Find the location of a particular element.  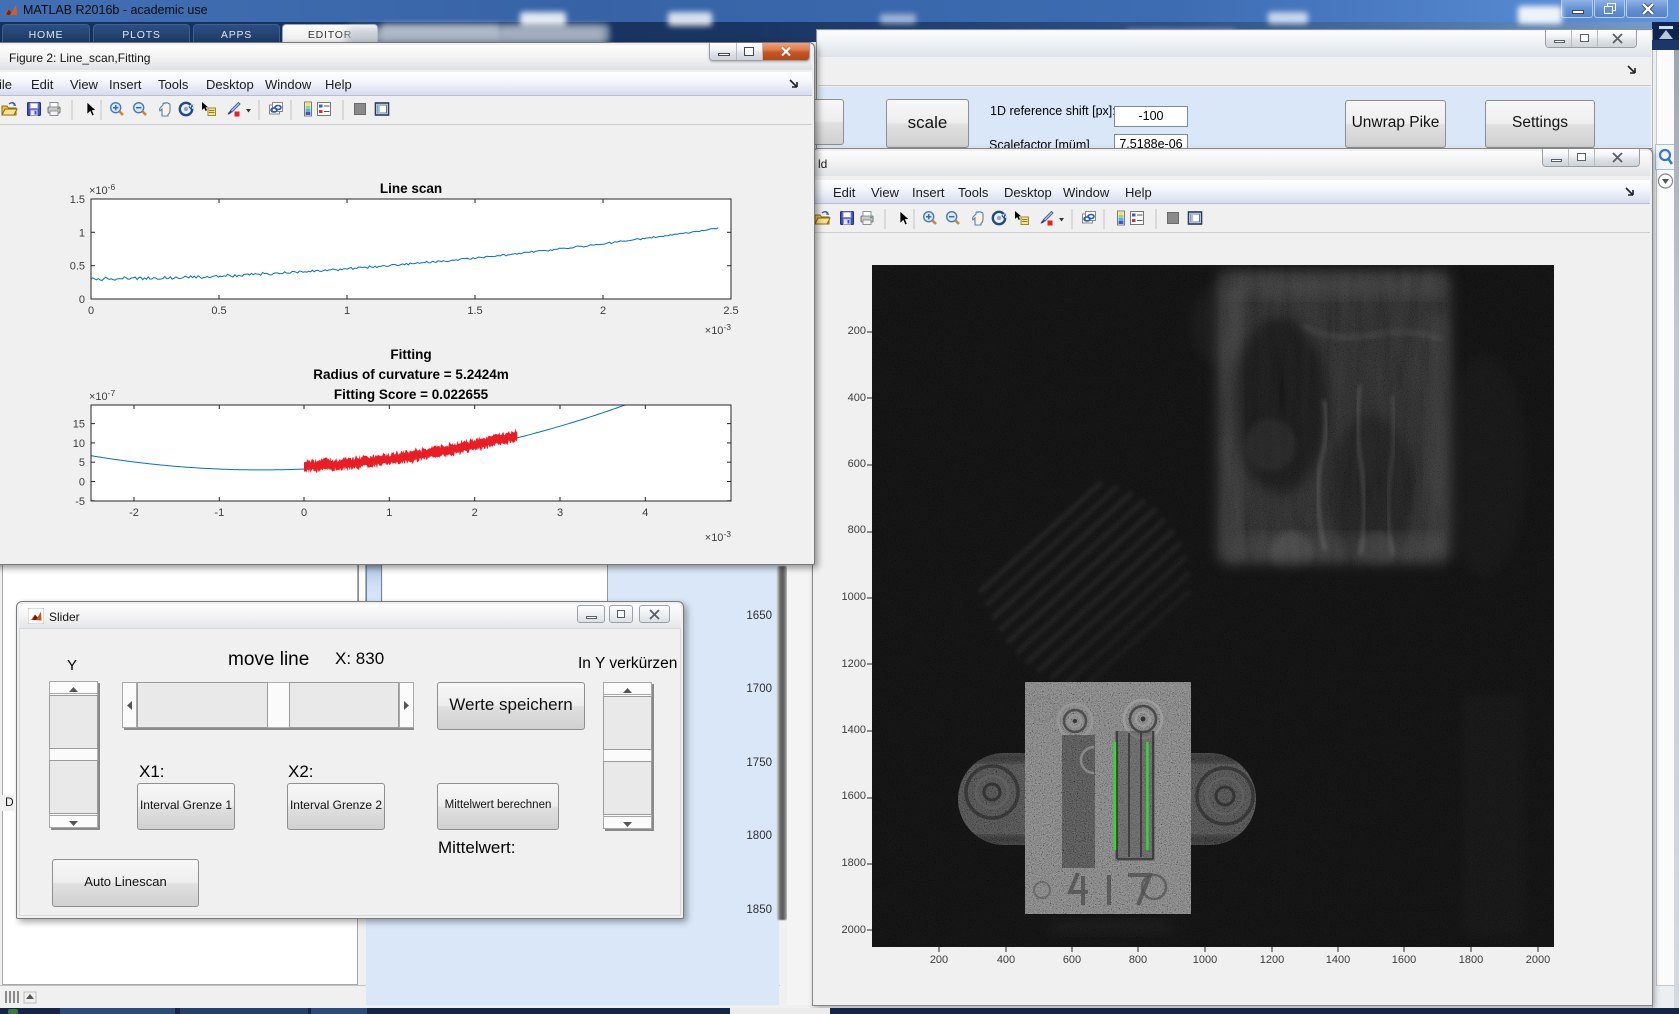

svg-text: Fitting is located at coordinates (410, 354).